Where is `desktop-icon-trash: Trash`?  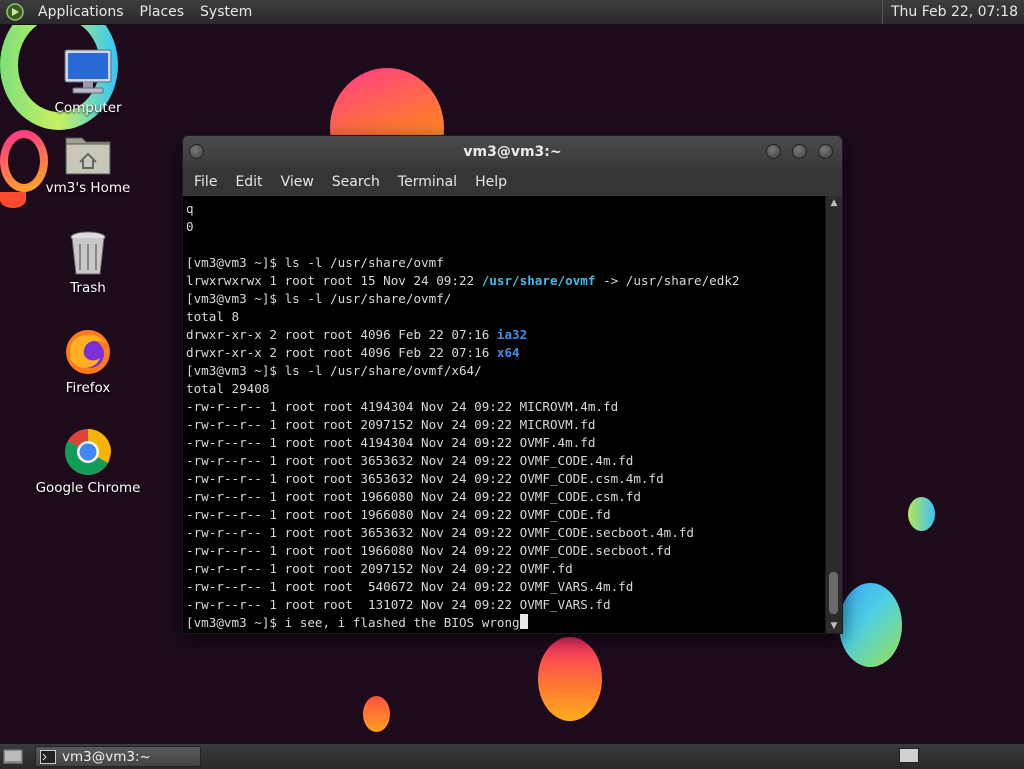 desktop-icon-trash: Trash is located at coordinates (88, 260).